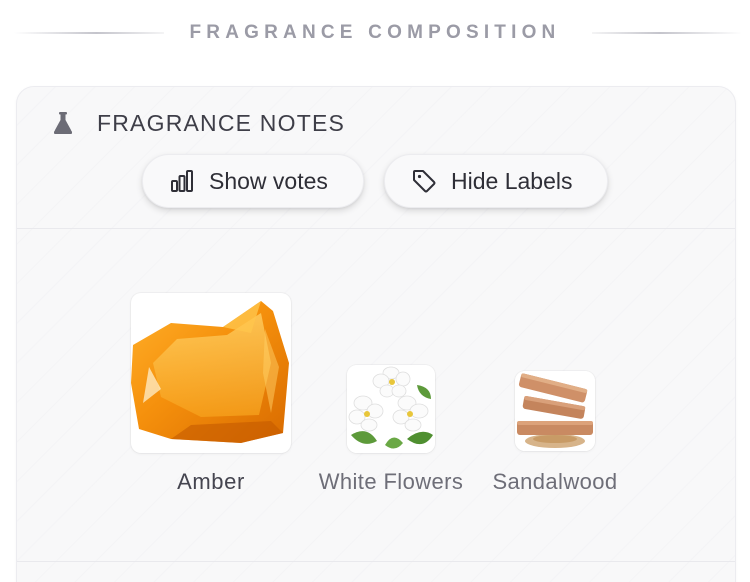 The height and width of the screenshot is (582, 750). What do you see at coordinates (391, 481) in the screenshot?
I see `note-label: White Flowers` at bounding box center [391, 481].